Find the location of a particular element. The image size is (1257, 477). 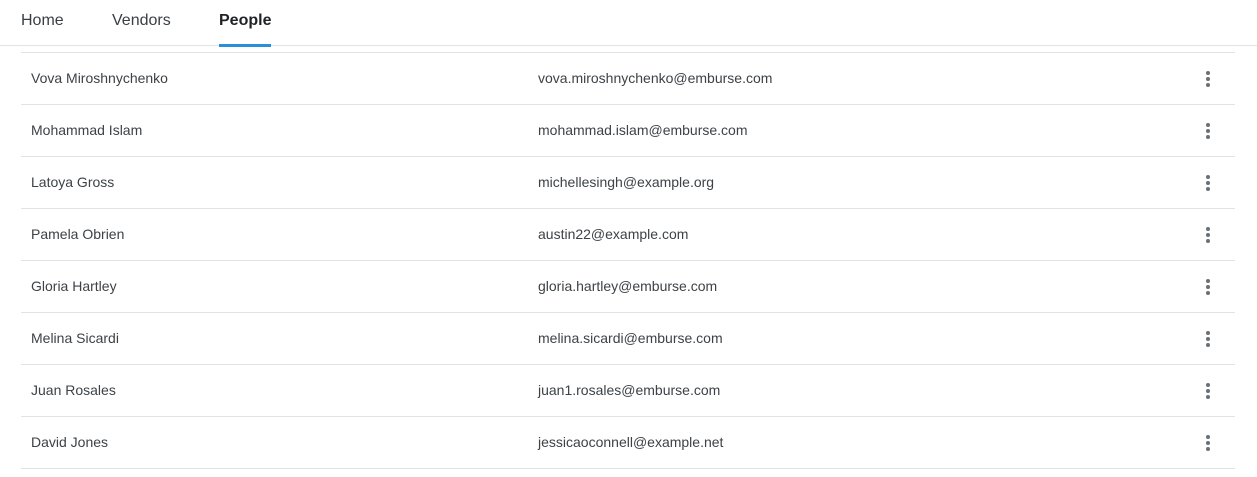

tab-people: People is located at coordinates (245, 23).